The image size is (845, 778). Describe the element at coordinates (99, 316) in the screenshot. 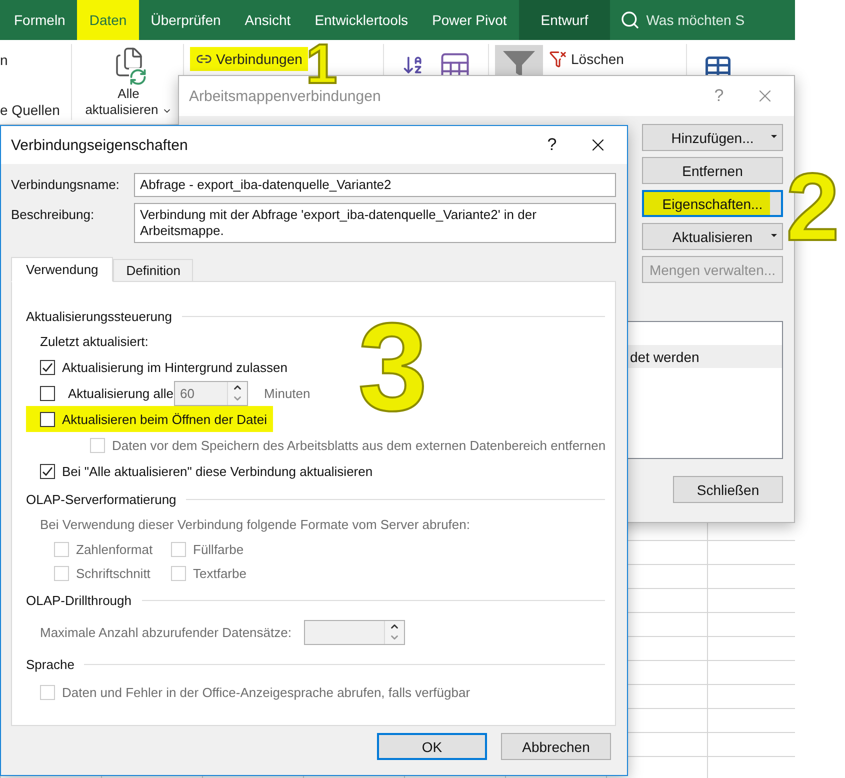

I see `section-heading: Aktualisierungssteuerung` at that location.